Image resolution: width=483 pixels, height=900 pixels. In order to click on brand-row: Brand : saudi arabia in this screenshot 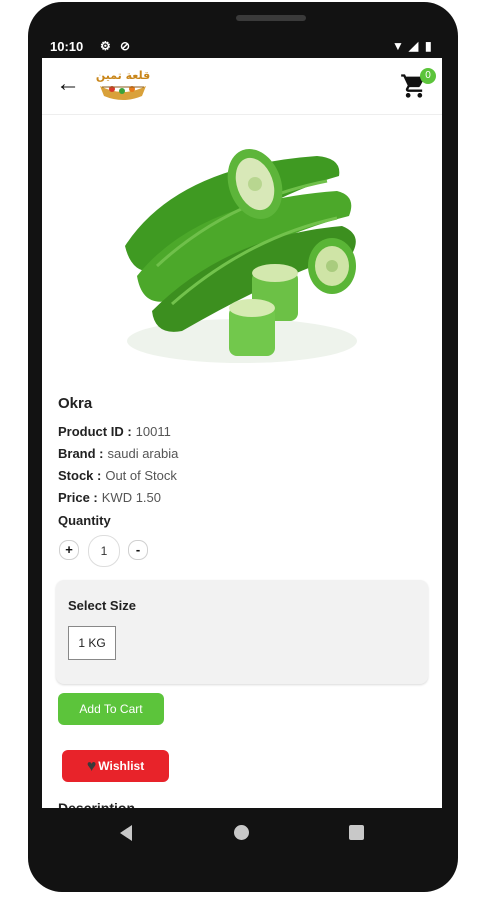, I will do `click(118, 453)`.